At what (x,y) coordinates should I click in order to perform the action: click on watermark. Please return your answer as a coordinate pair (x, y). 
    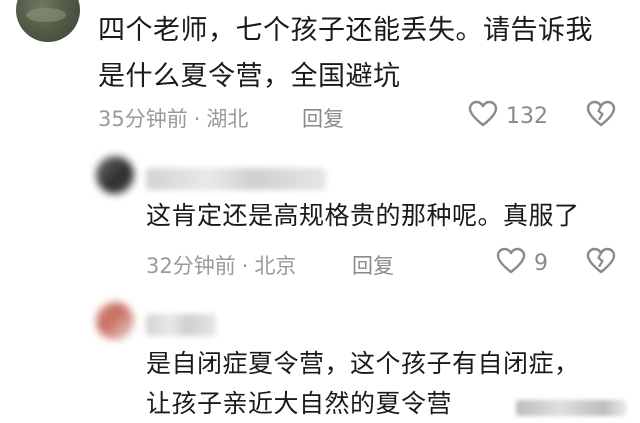
    Looking at the image, I should click on (571, 408).